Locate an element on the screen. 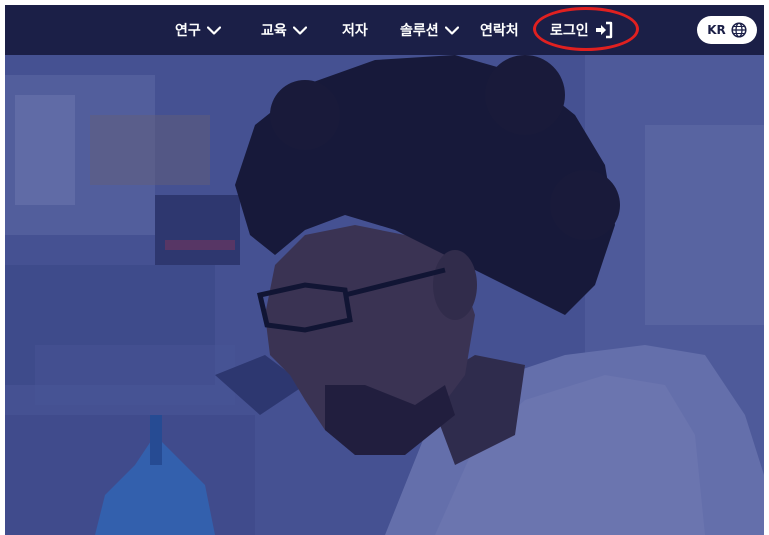 The height and width of the screenshot is (535, 769). nav-item-contact: 연락처 is located at coordinates (499, 30).